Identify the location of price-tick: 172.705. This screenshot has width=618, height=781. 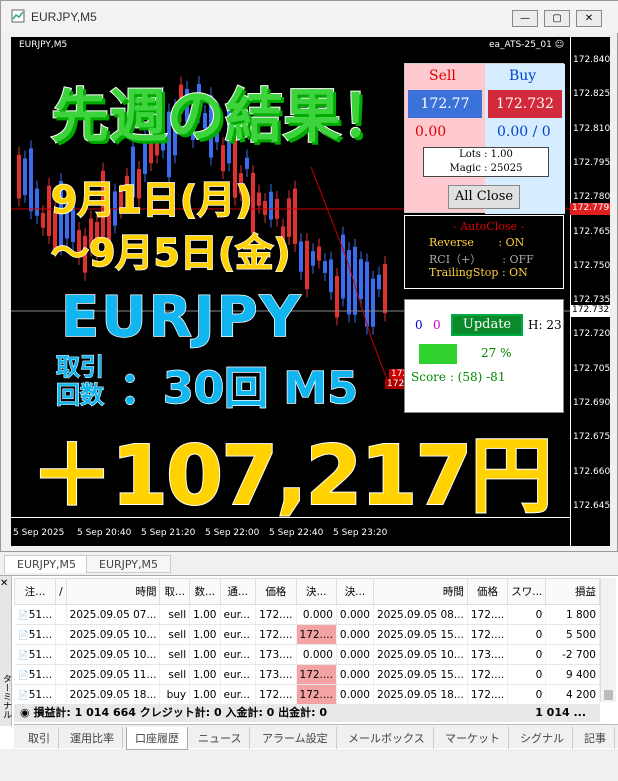
(591, 368).